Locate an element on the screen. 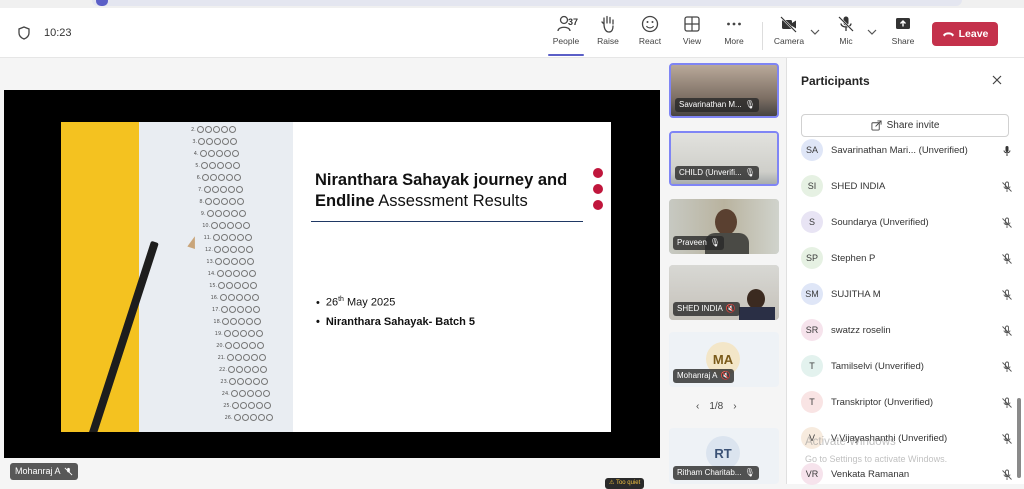 This screenshot has height=489, width=1024. people-active-indicator is located at coordinates (566, 55).